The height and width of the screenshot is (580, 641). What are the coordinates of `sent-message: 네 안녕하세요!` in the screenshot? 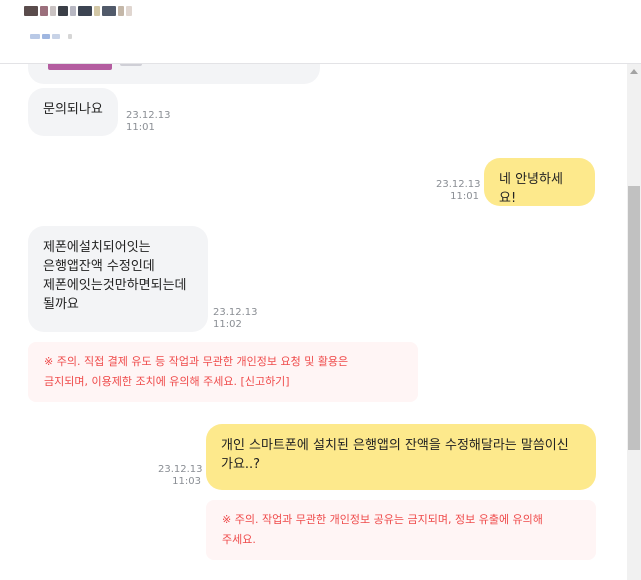 It's located at (539, 182).